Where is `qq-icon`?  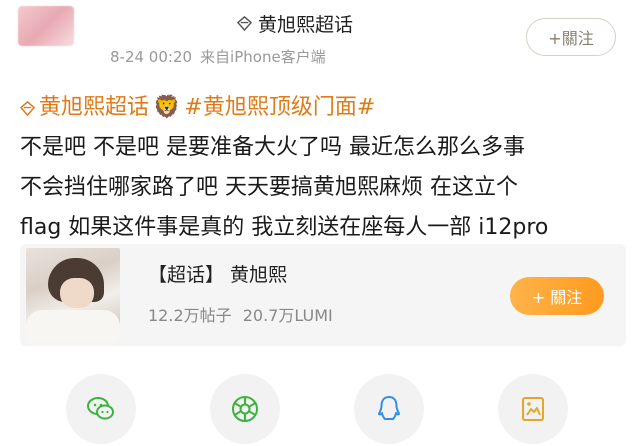 qq-icon is located at coordinates (389, 408).